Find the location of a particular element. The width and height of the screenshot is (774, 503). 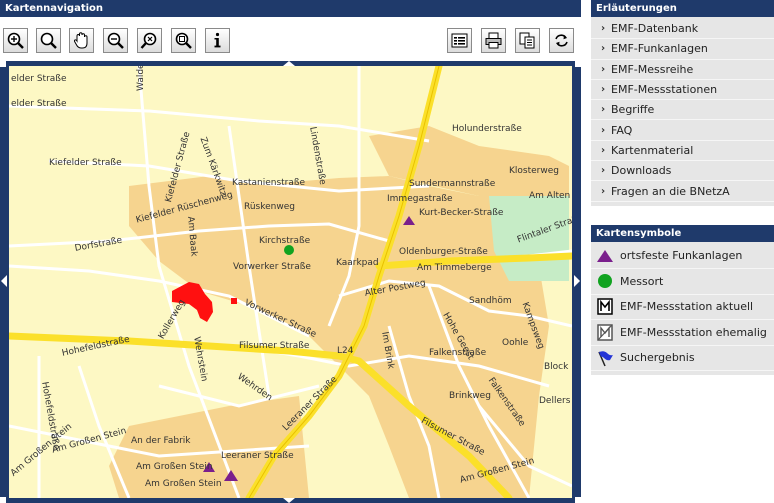

map-street-label: Block is located at coordinates (556, 367).